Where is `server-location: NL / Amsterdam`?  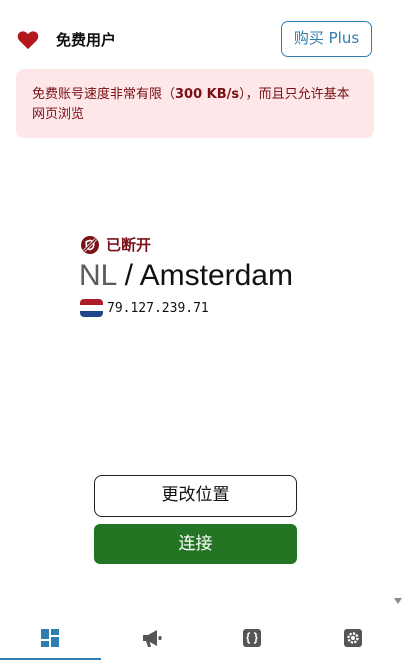 server-location: NL / Amsterdam is located at coordinates (186, 276).